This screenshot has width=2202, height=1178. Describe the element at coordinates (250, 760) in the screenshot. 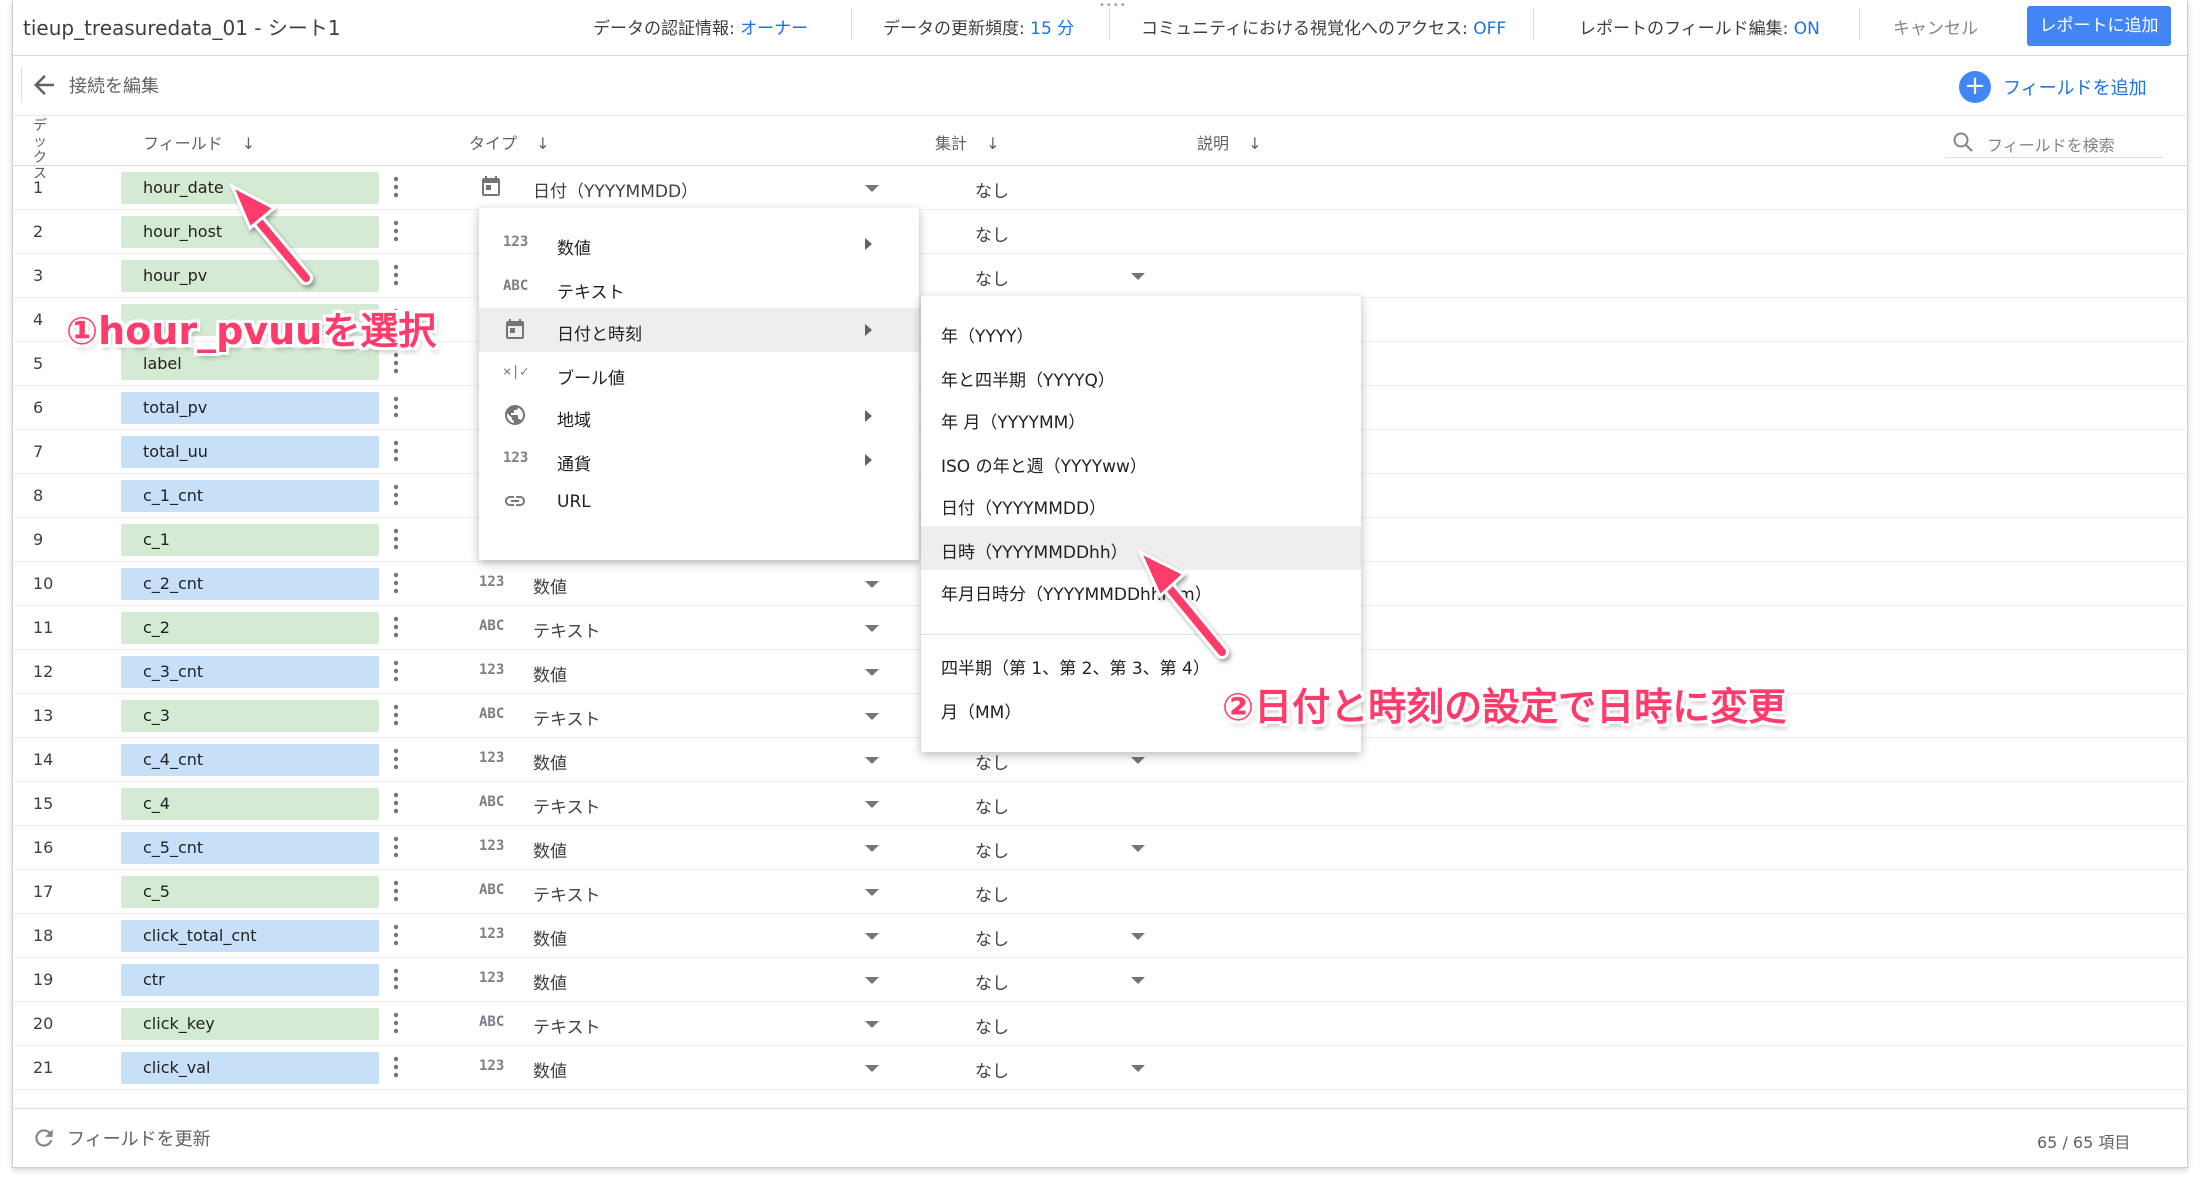

I see `field-name-chip: c_4_cnt` at that location.